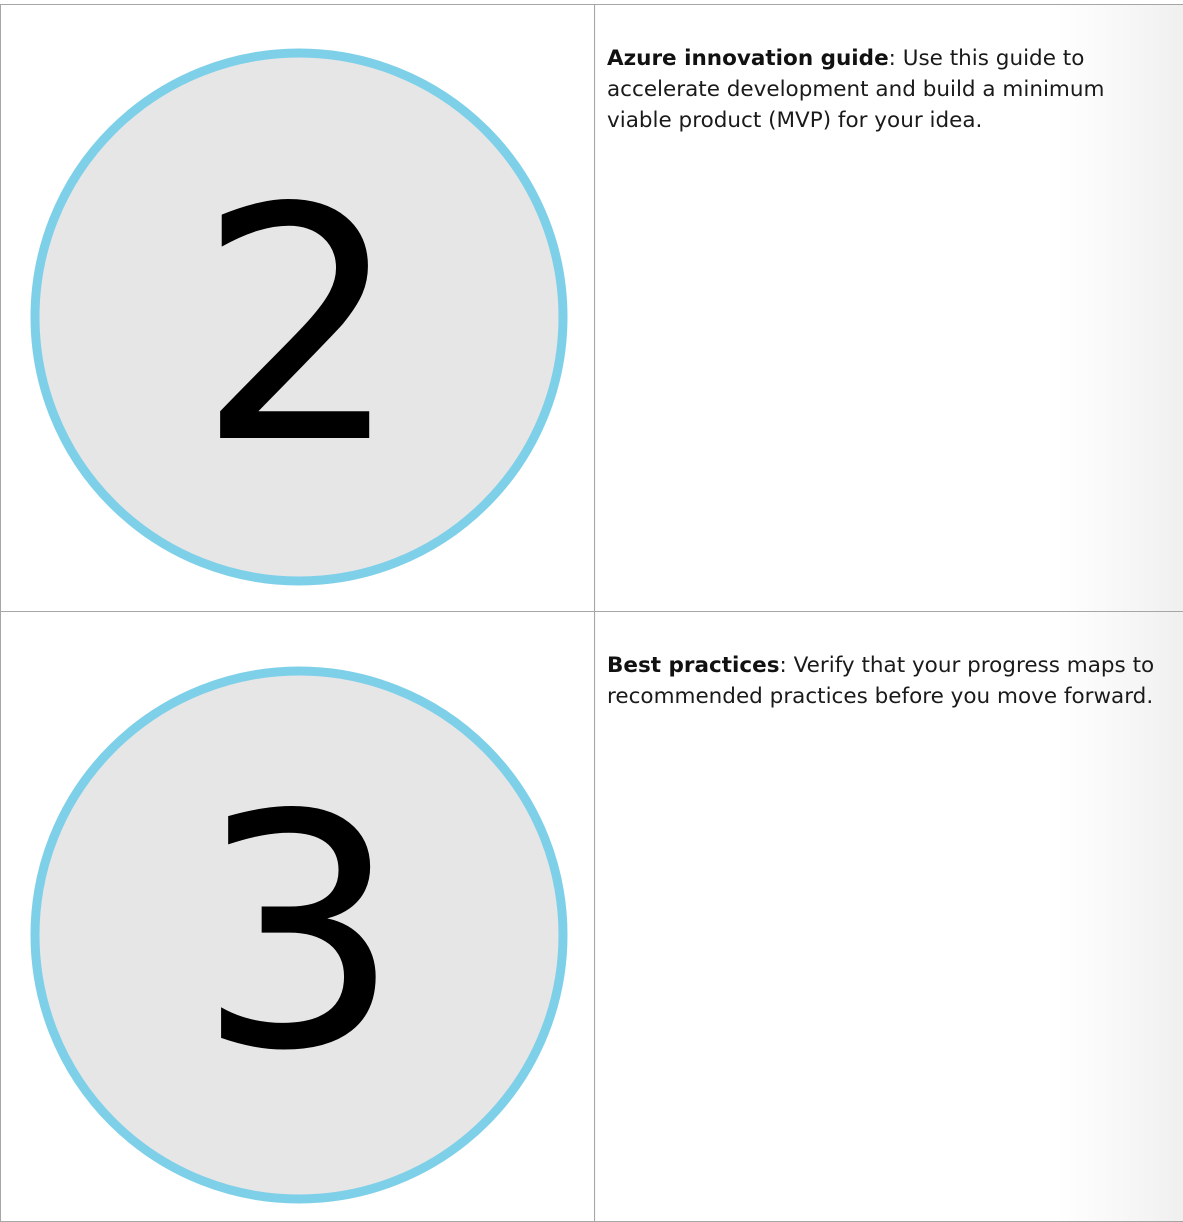 The height and width of the screenshot is (1222, 1183). What do you see at coordinates (299, 933) in the screenshot?
I see `step-number: 3` at bounding box center [299, 933].